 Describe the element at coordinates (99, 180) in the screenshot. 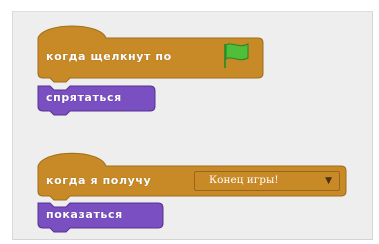

I see `when-i-receive-label: когда я получу` at that location.